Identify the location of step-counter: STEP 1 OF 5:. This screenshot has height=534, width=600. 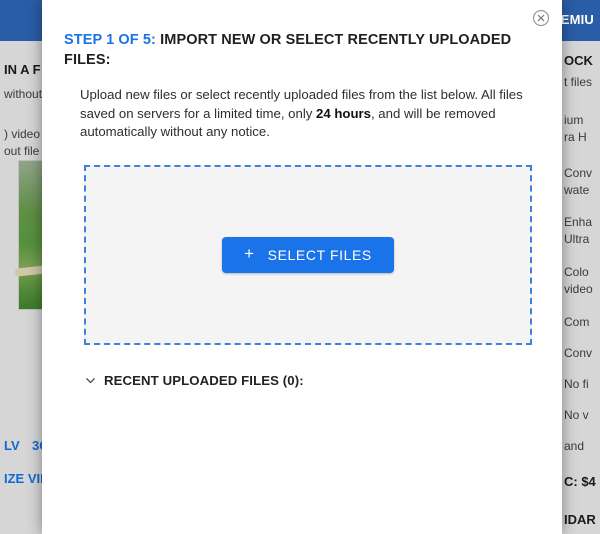
(110, 40).